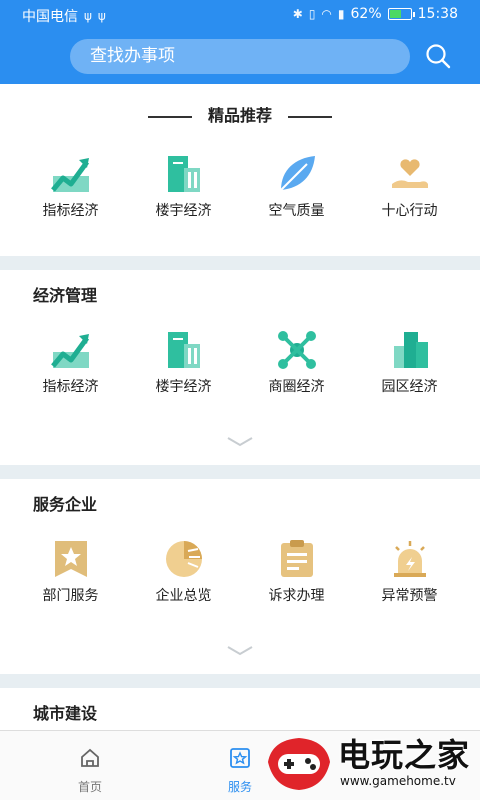 This screenshot has width=480, height=800. Describe the element at coordinates (438, 56) in the screenshot. I see `search-icon` at that location.